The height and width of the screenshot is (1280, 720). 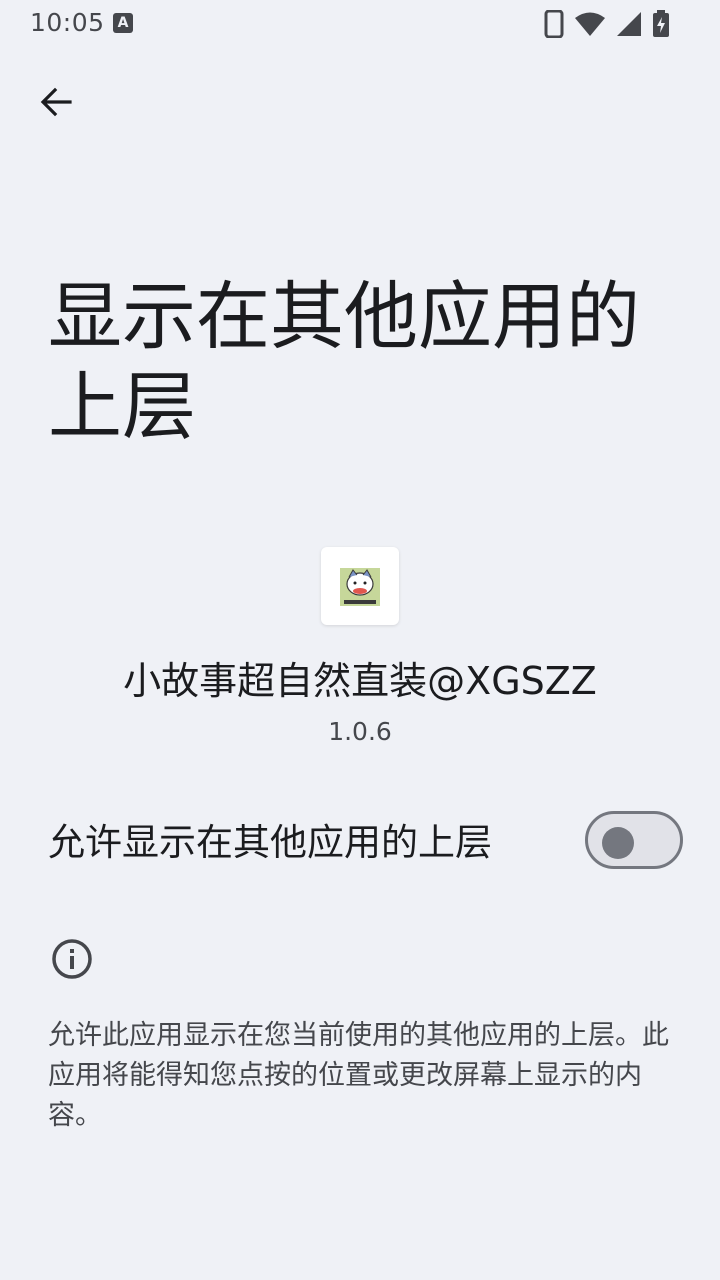 I want to click on app-name: 小故事超自然直装@XGSZZ, so click(x=360, y=681).